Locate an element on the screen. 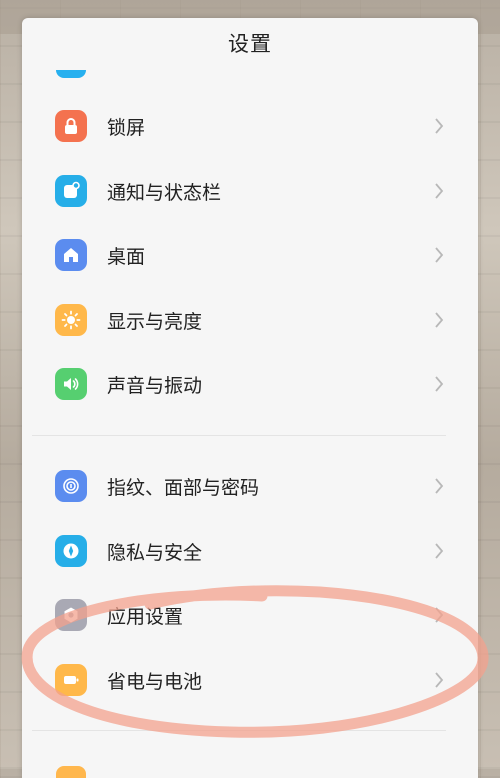 This screenshot has width=500, height=778. settings-item-label: 应用设置 is located at coordinates (145, 617).